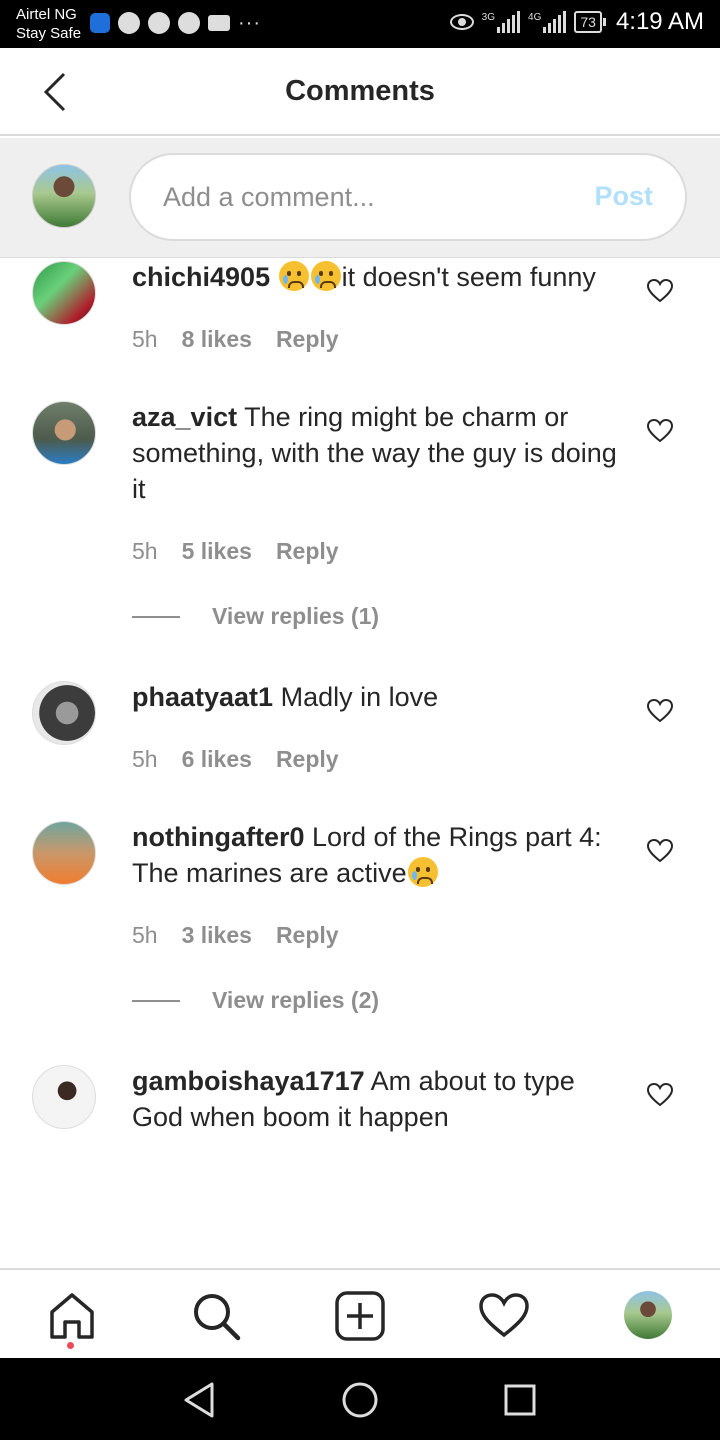 This screenshot has width=720, height=1440. I want to click on bottom-navigation, so click(360, 1313).